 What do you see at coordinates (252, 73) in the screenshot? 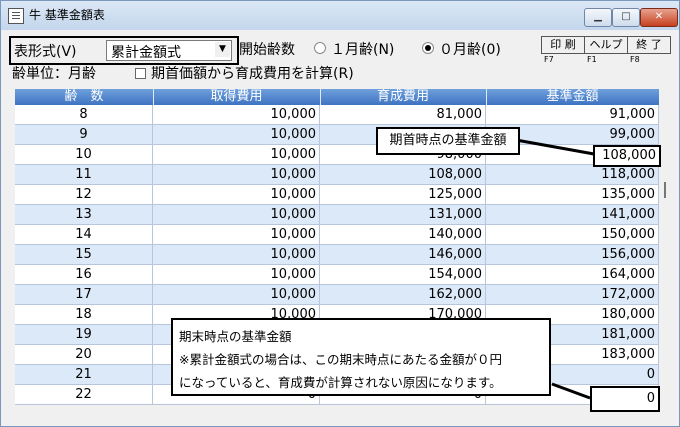
I see `calc-from-opening-label: 期首価額から育成費用を計算(R)` at bounding box center [252, 73].